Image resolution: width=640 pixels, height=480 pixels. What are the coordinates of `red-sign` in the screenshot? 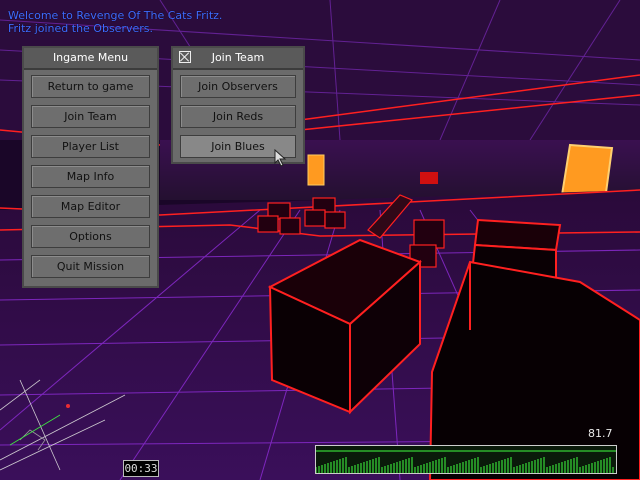 It's located at (429, 178).